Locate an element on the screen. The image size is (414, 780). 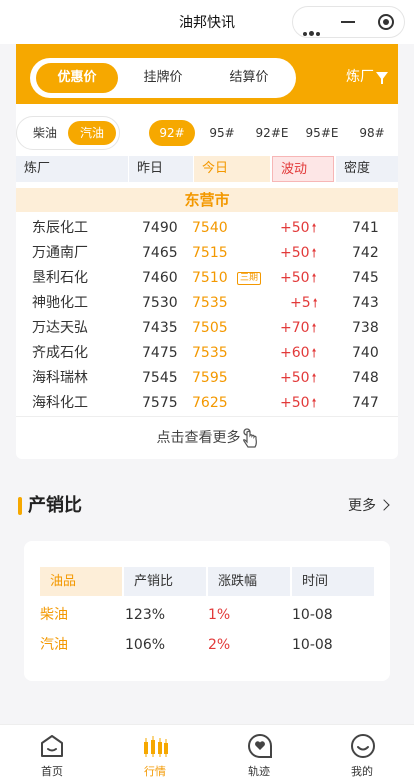
ratio-value: 123% is located at coordinates (145, 615).